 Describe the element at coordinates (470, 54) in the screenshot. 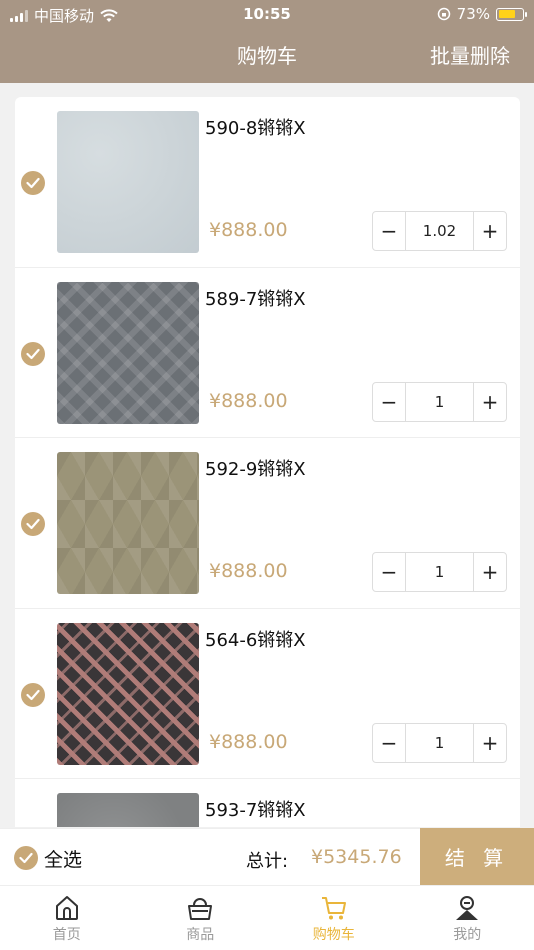

I see `batch-delete-button: 批量删除` at that location.